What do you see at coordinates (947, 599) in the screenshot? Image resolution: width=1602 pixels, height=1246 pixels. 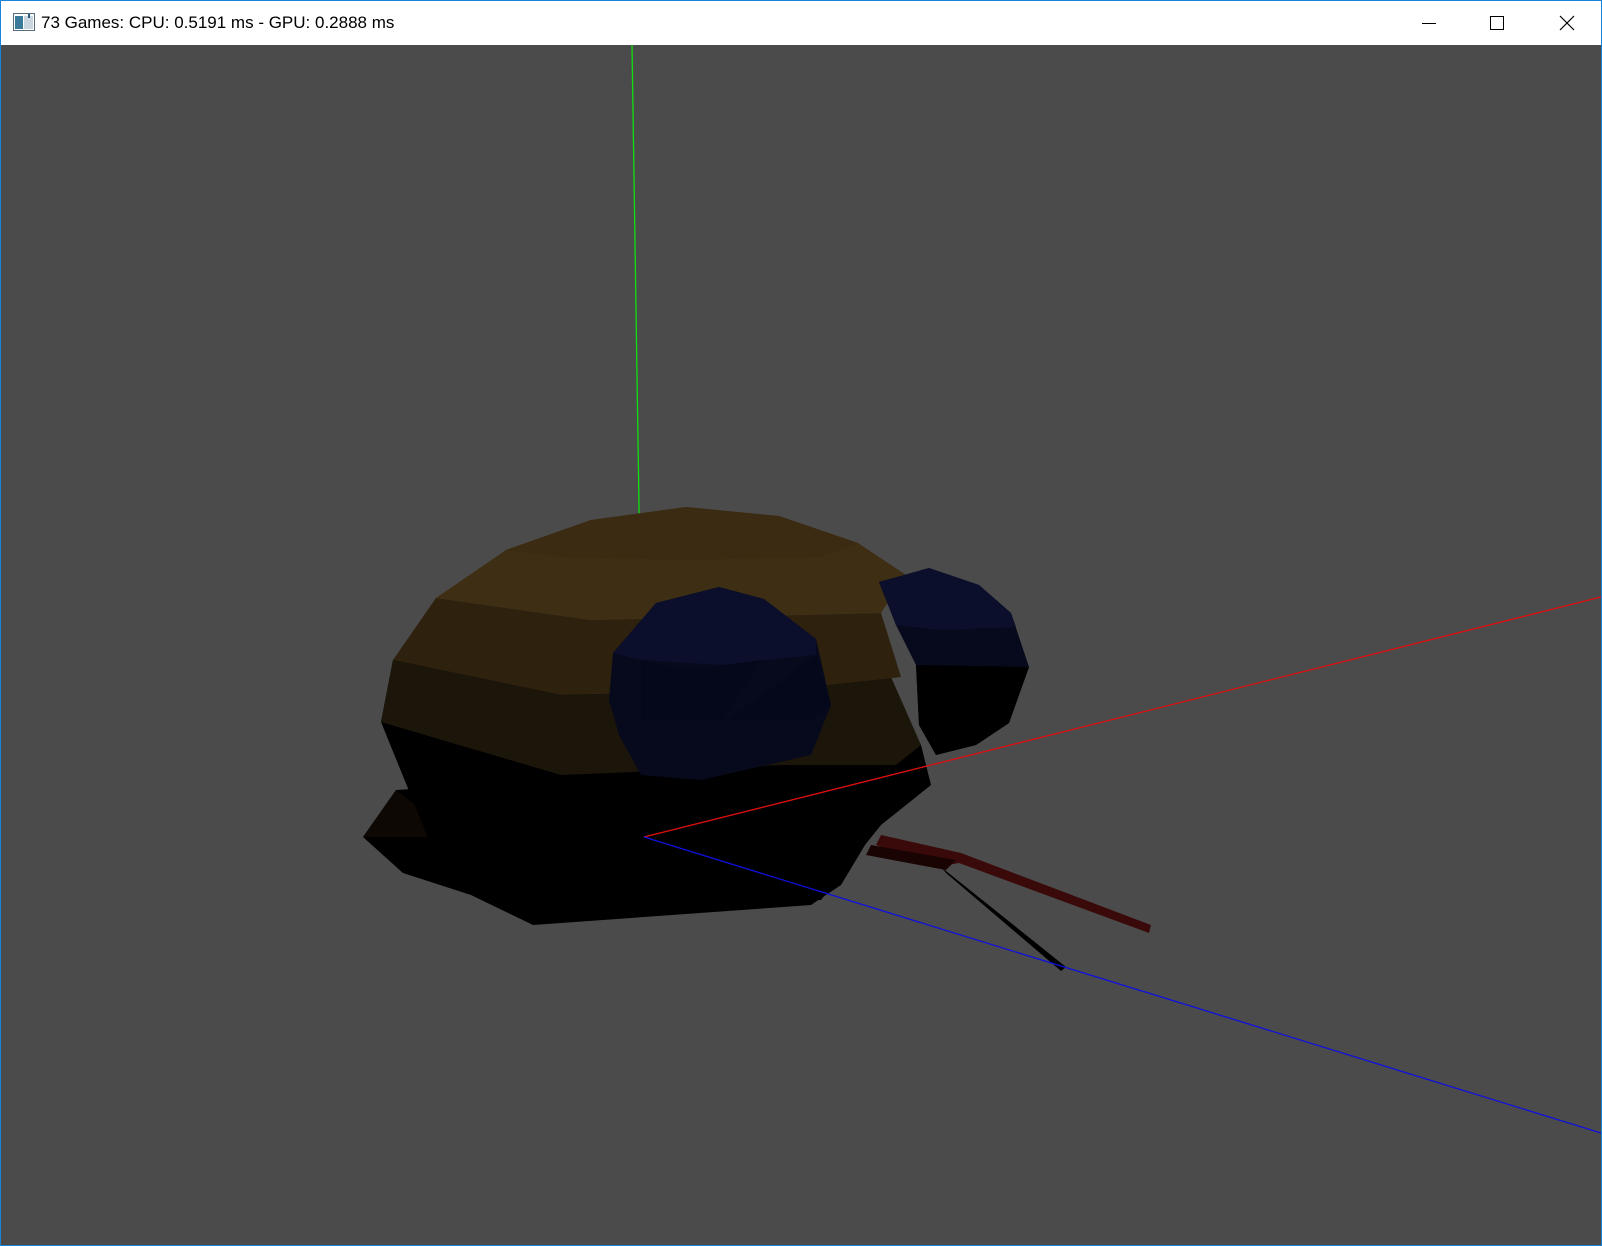 I see `turtle-head-back-top` at bounding box center [947, 599].